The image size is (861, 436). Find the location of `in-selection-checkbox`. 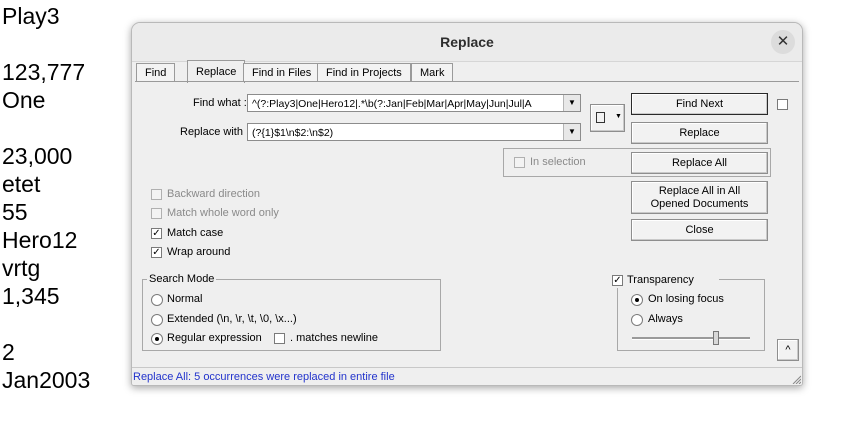

in-selection-checkbox is located at coordinates (519, 162).